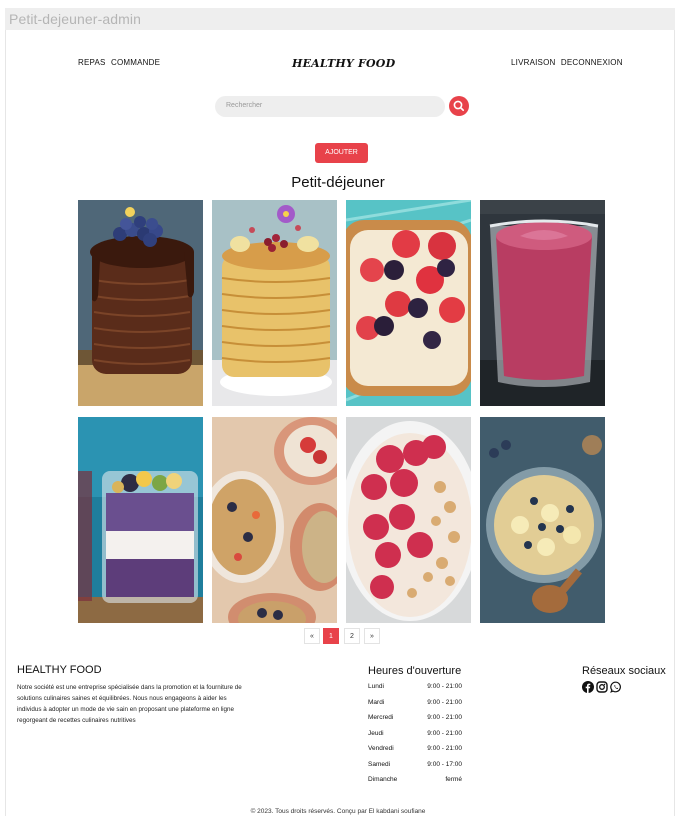 This screenshot has height=816, width=676. I want to click on hours-row: Samedi 9:00 - 17:00, so click(416, 769).